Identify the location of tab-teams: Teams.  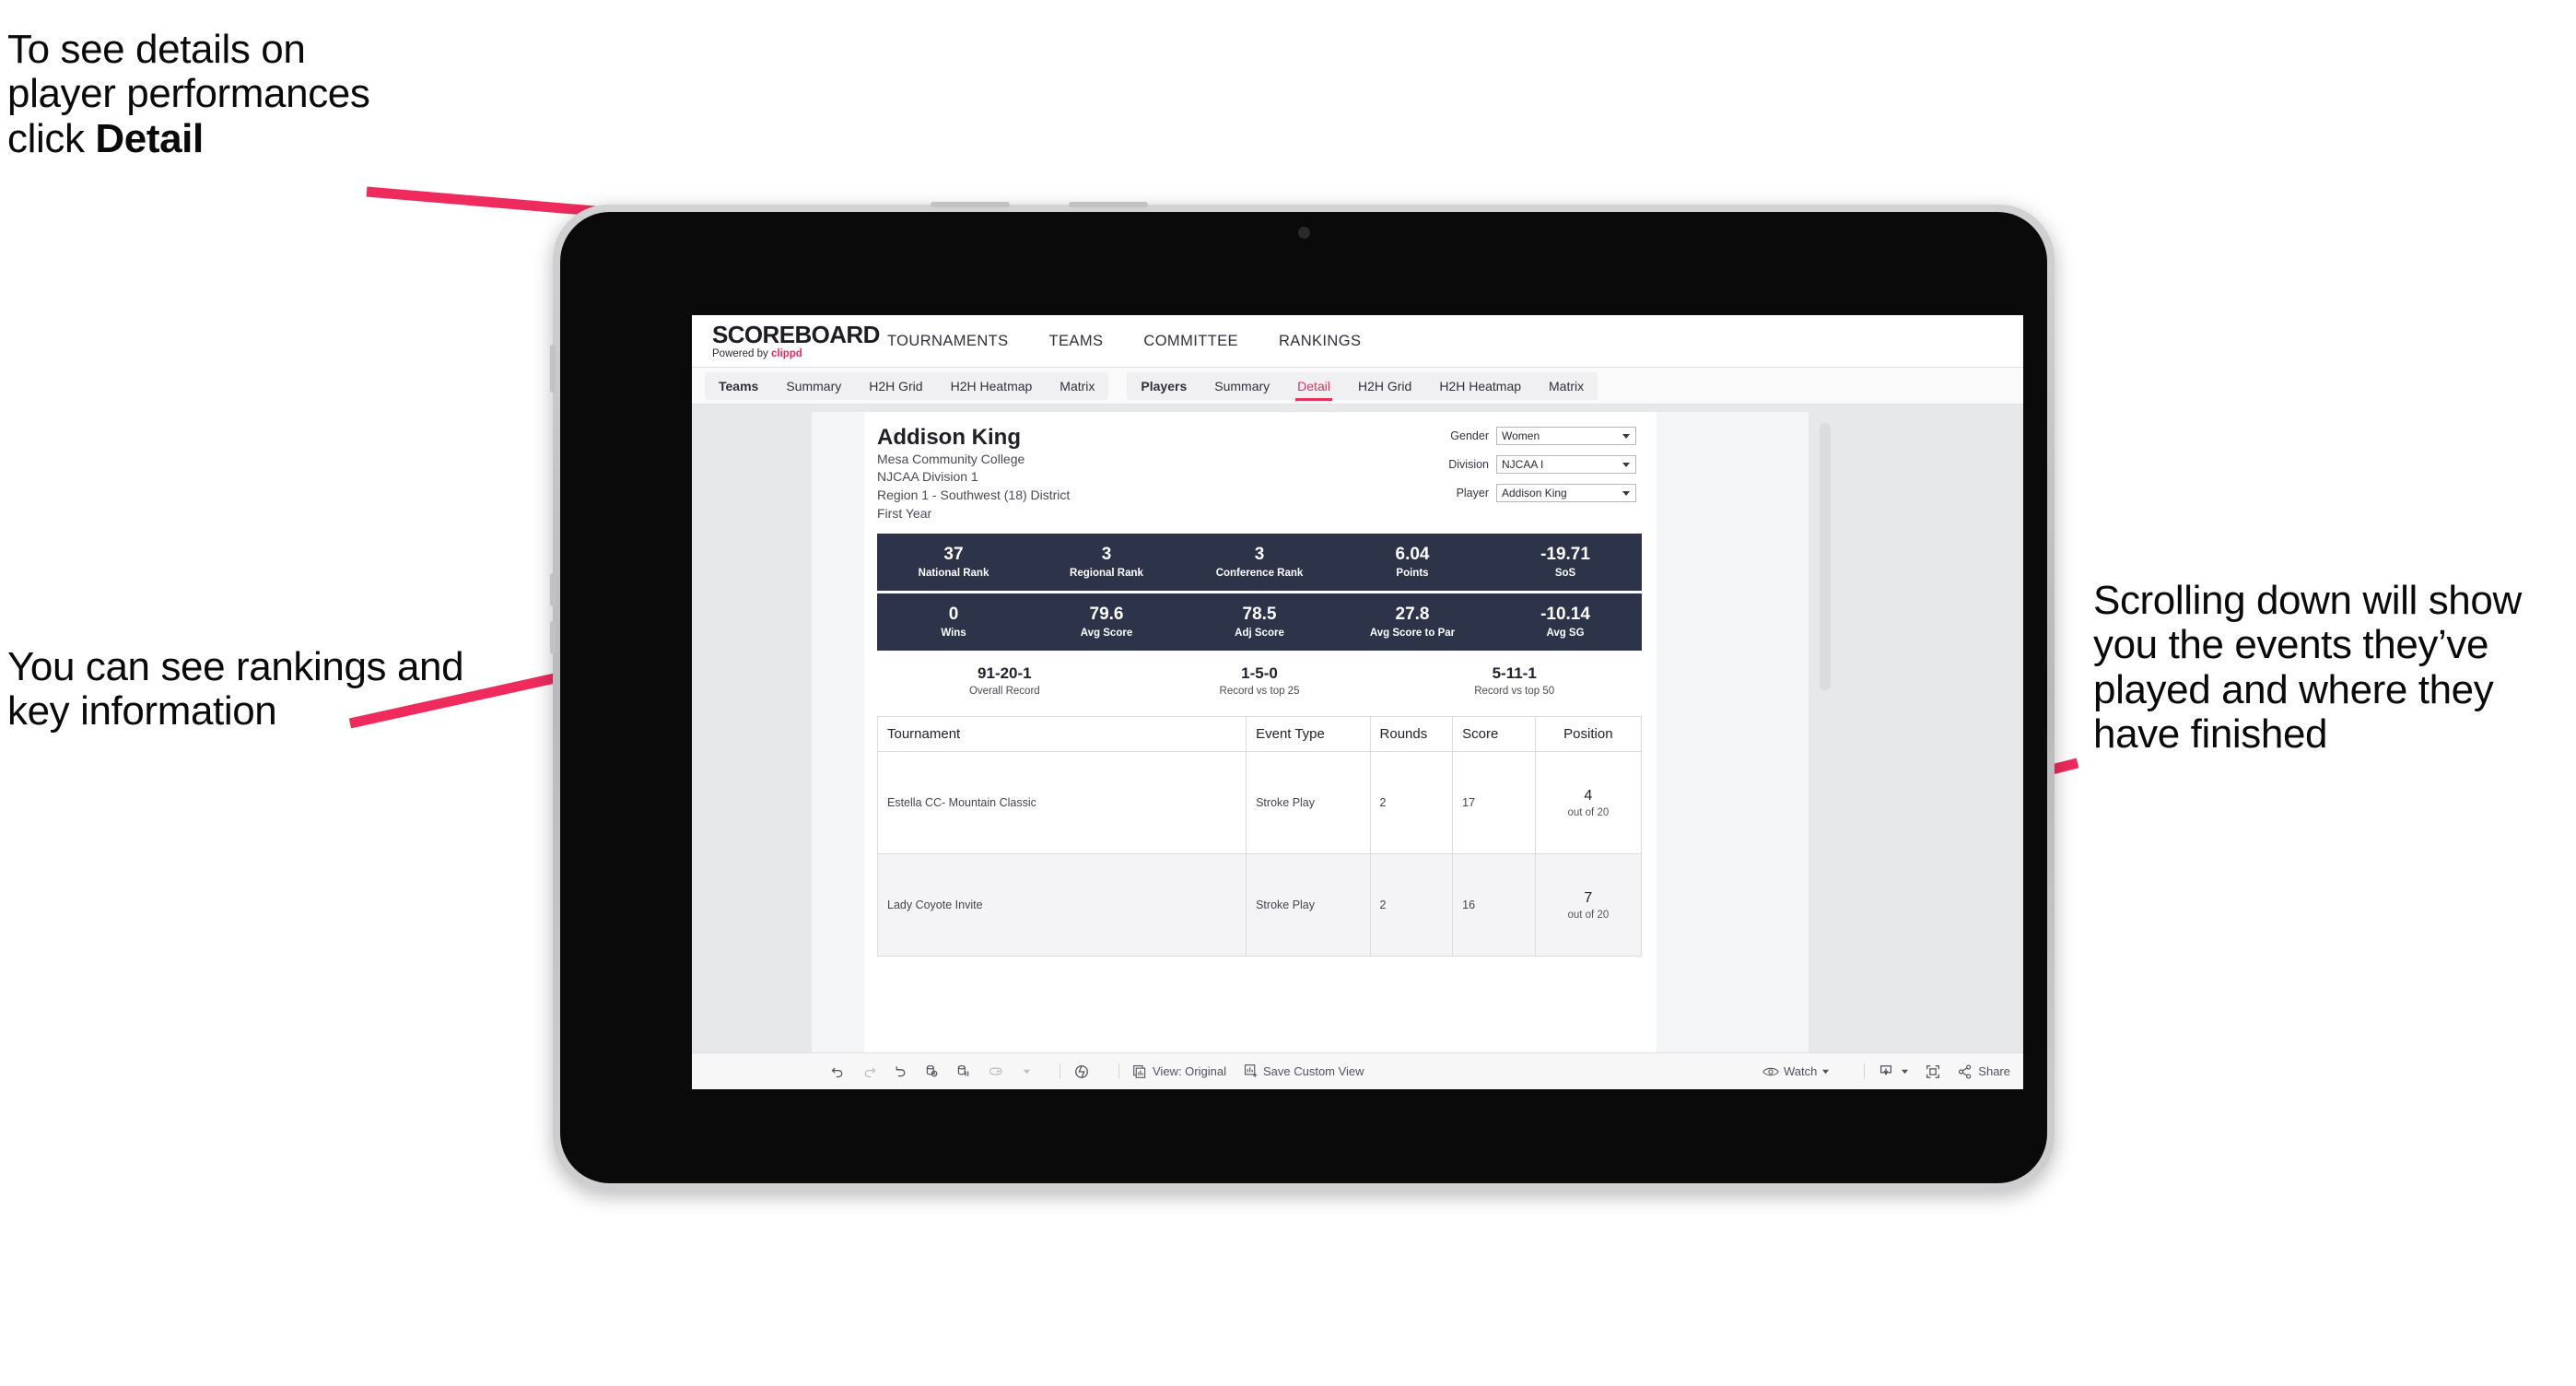
(738, 386).